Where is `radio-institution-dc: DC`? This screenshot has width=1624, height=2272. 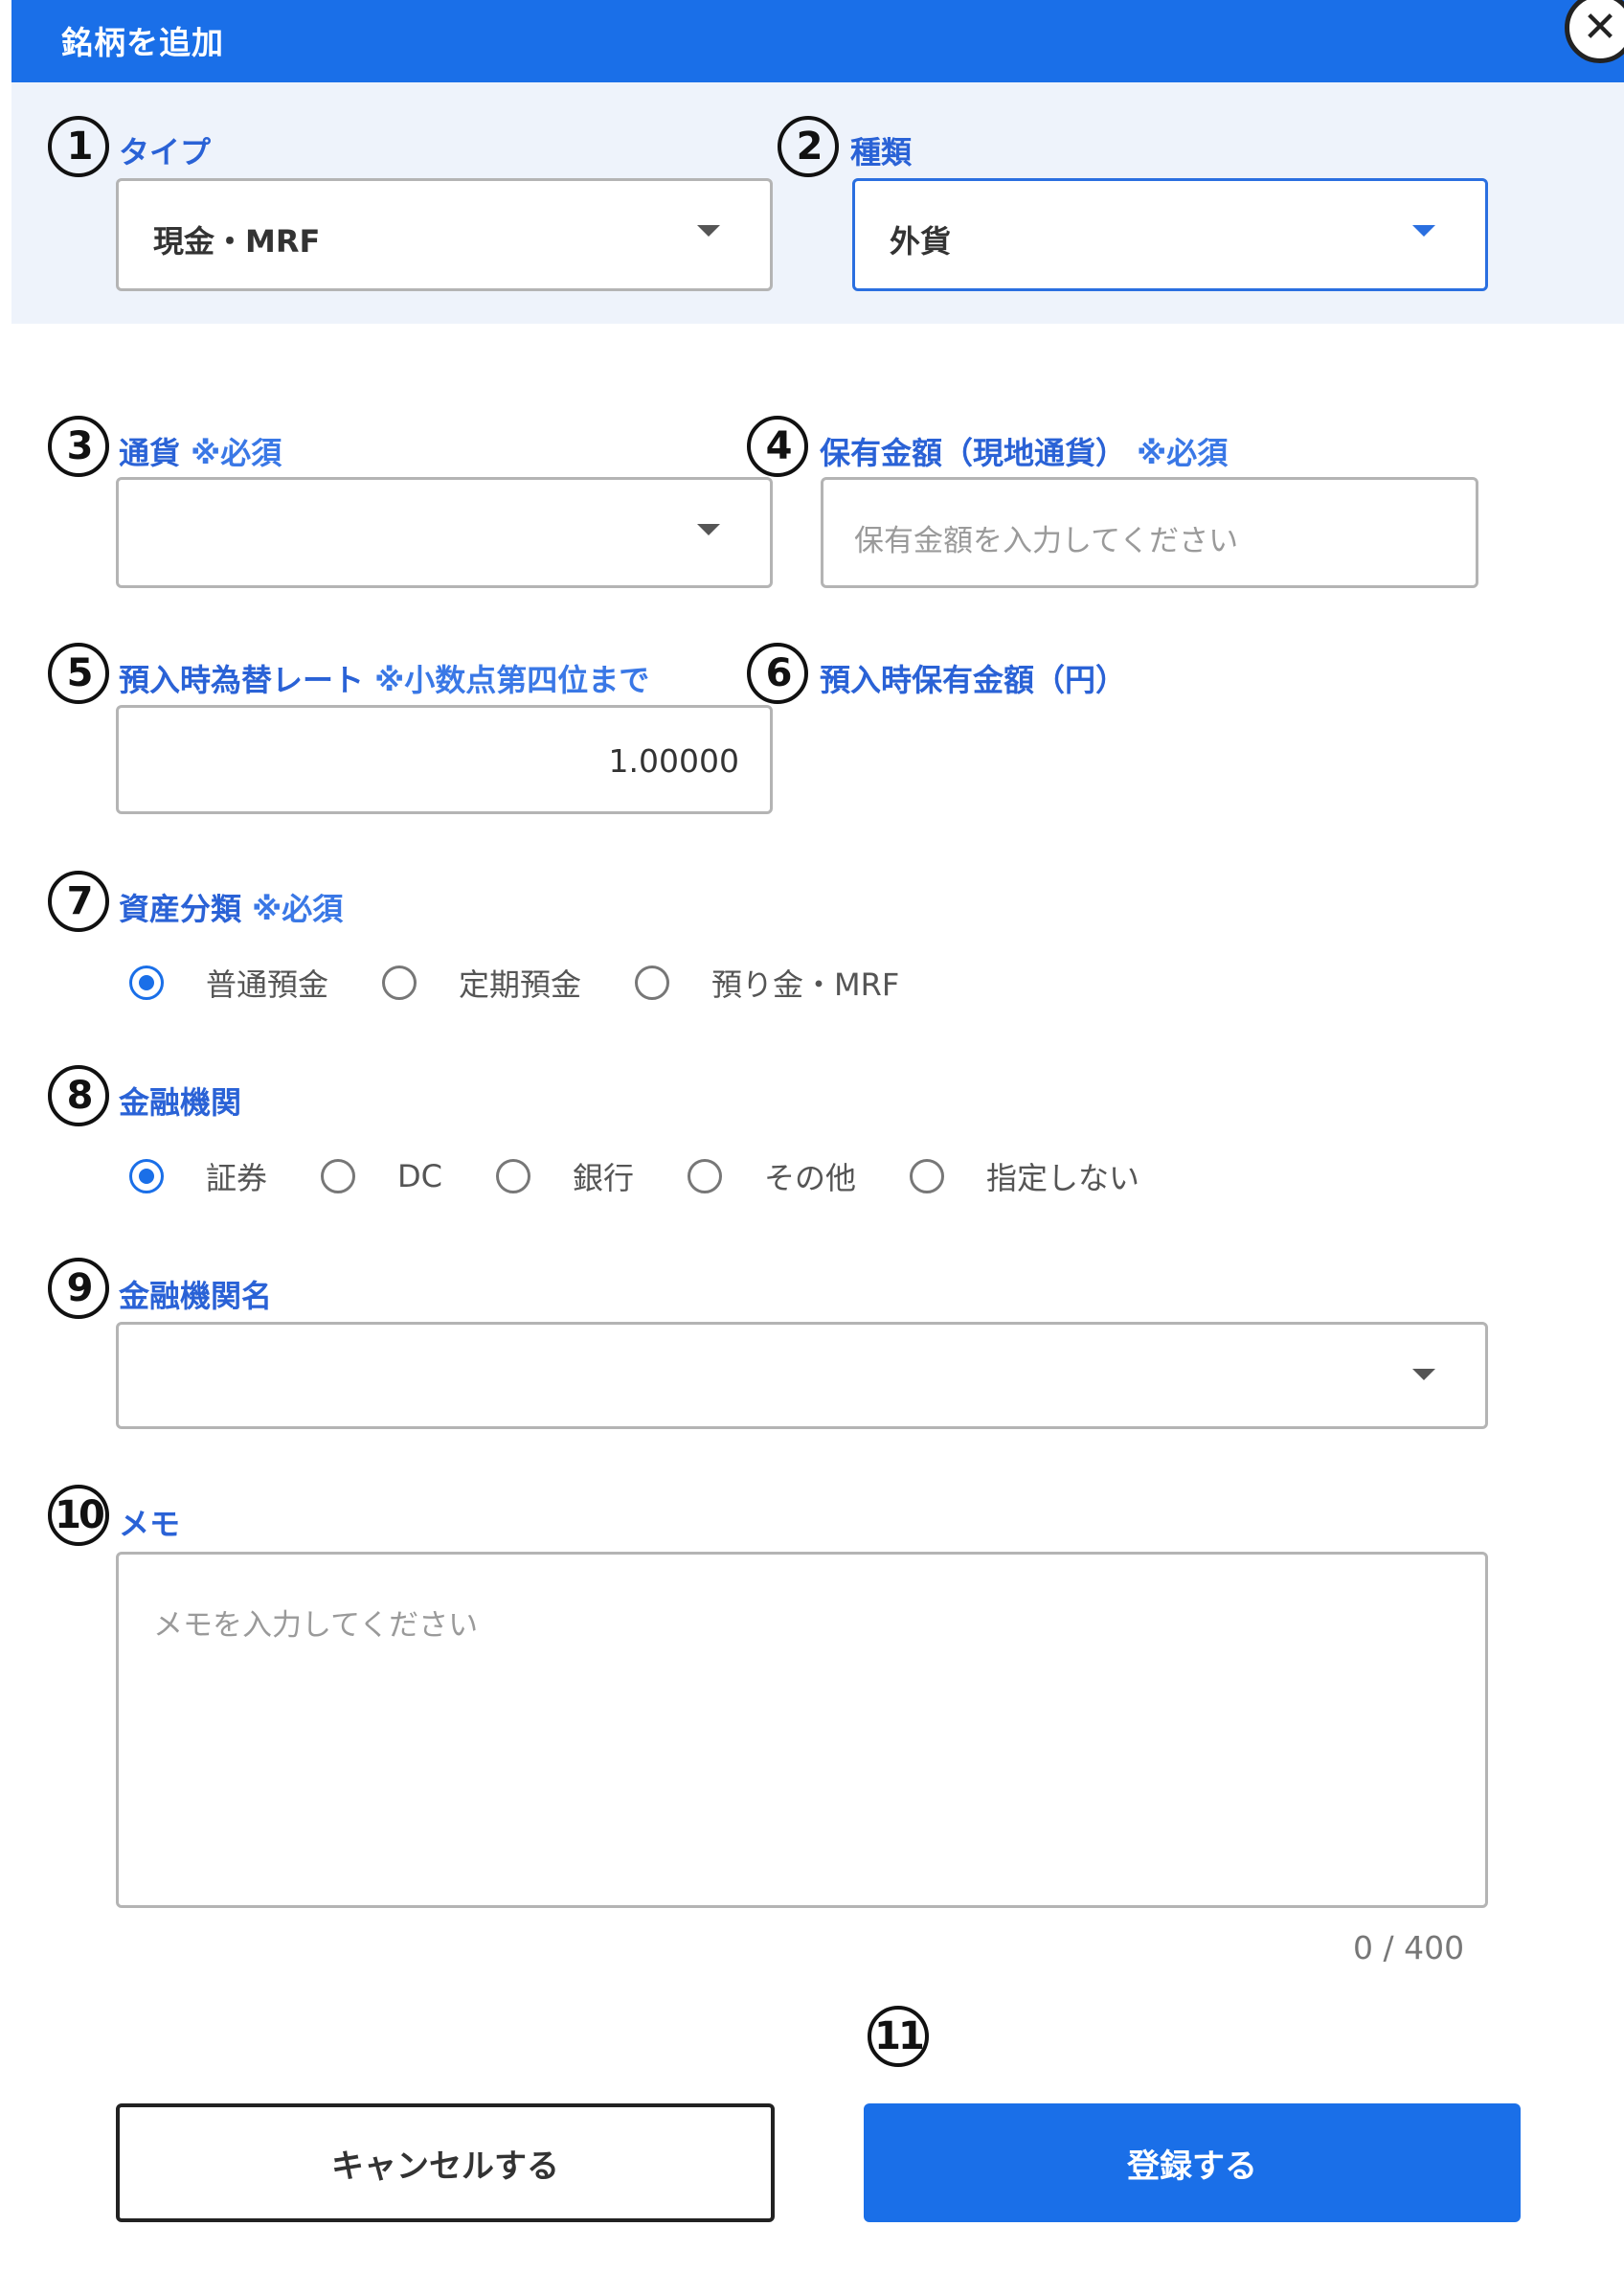 radio-institution-dc: DC is located at coordinates (381, 1176).